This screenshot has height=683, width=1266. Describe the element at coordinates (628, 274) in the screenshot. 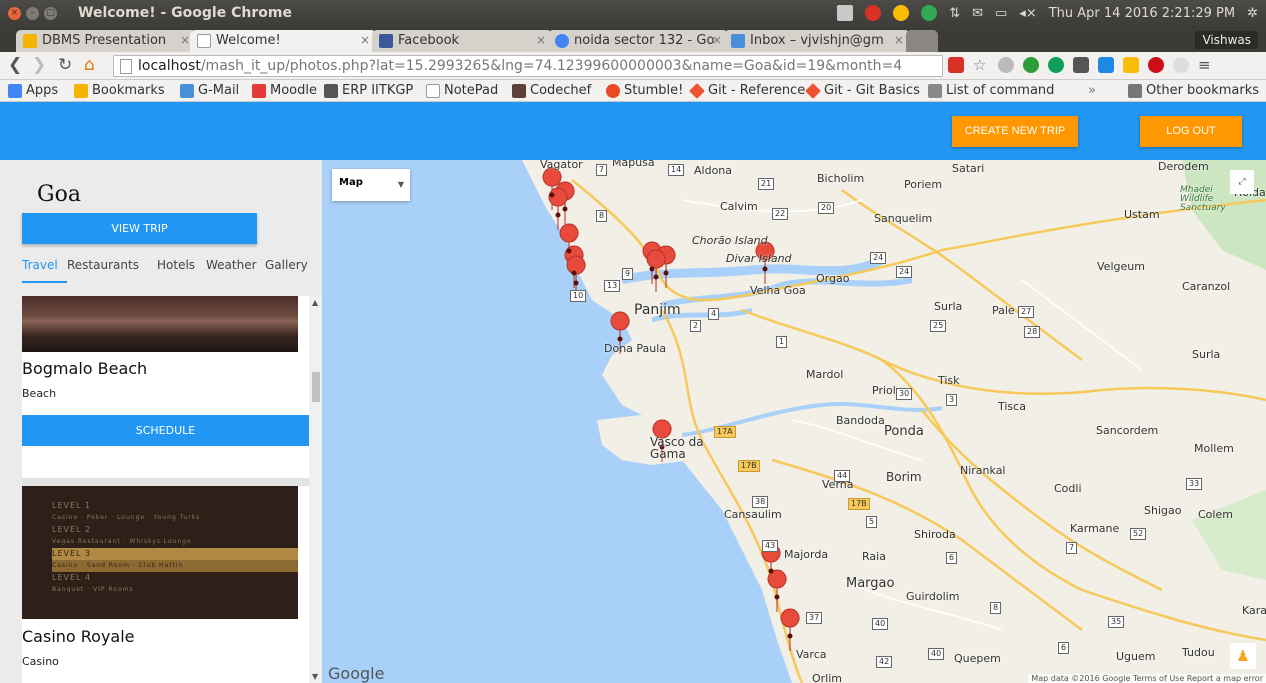

I see `road-number: 9` at that location.